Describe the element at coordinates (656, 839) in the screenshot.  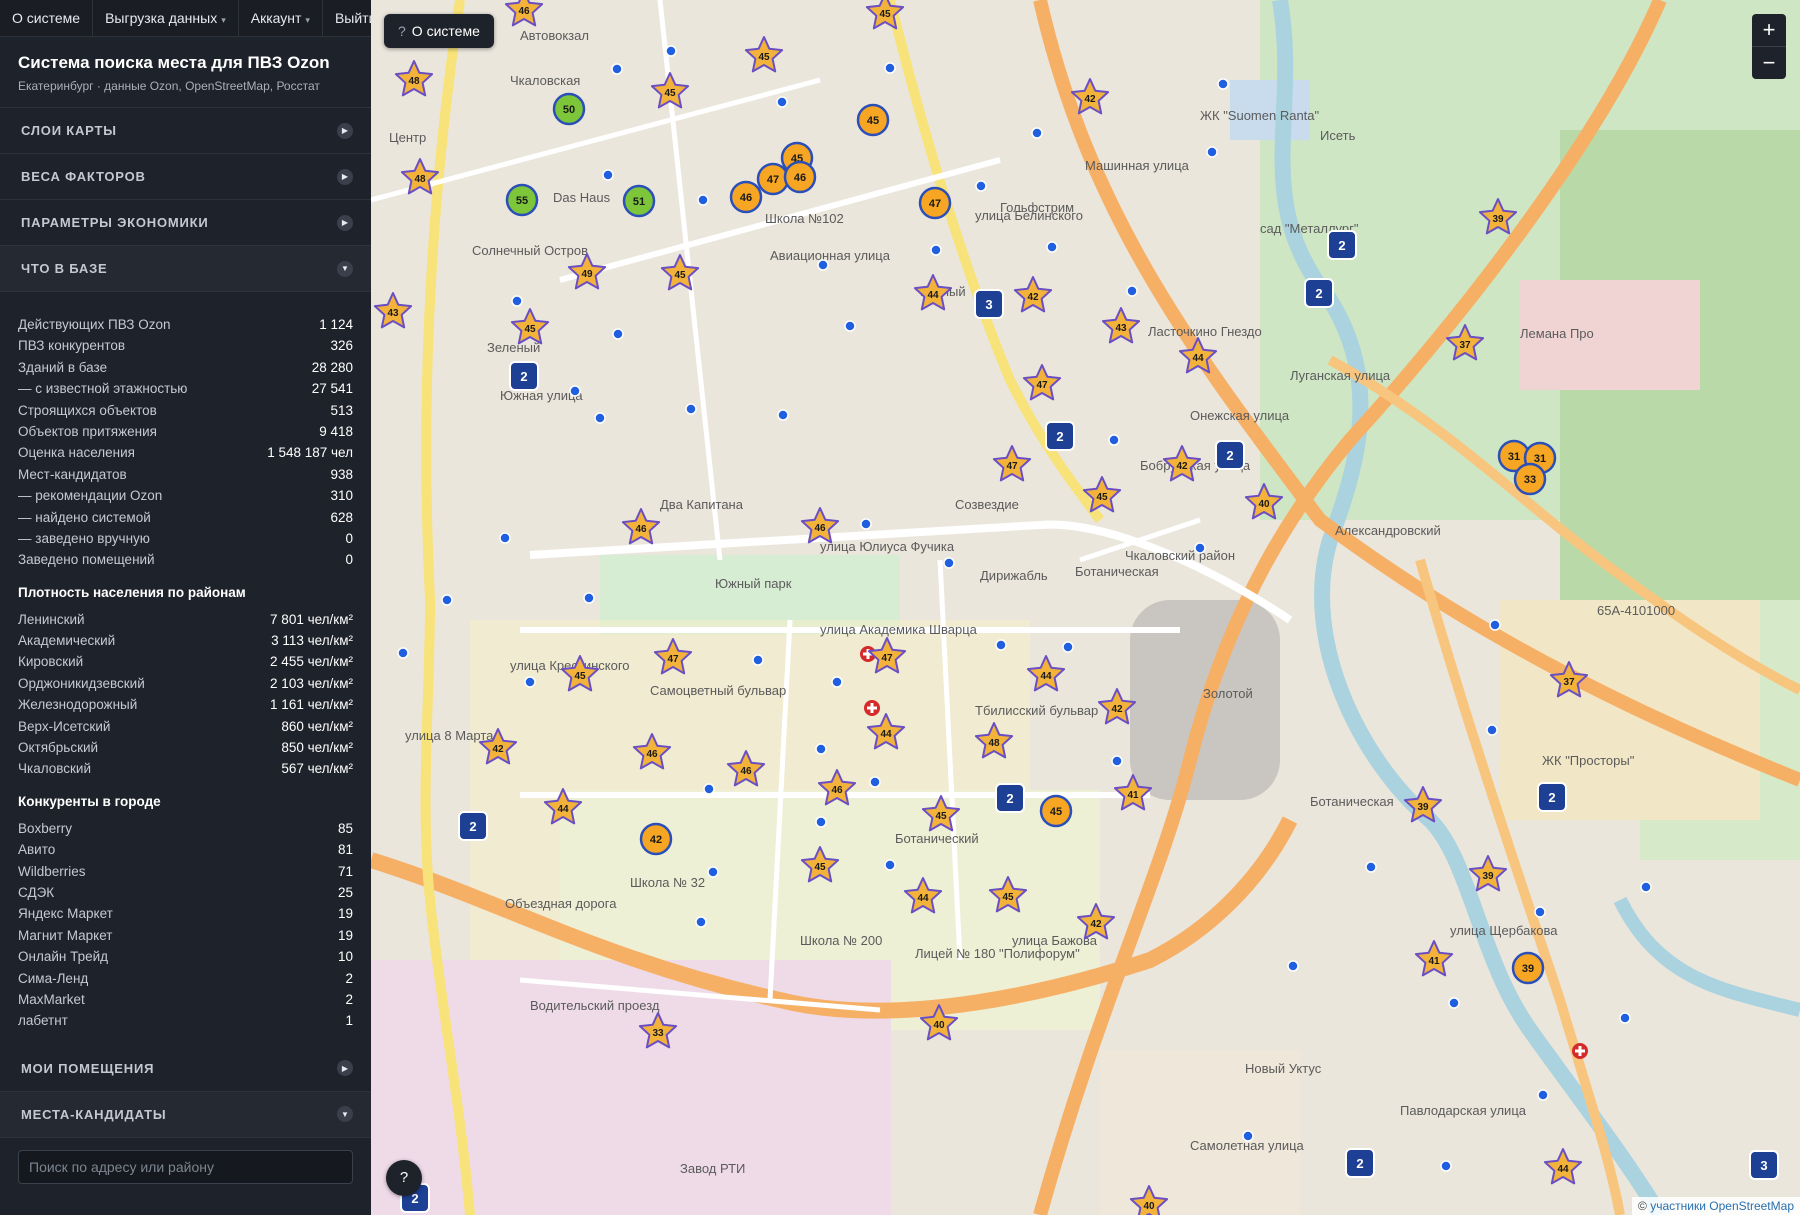
I see `score-circle: 42` at that location.